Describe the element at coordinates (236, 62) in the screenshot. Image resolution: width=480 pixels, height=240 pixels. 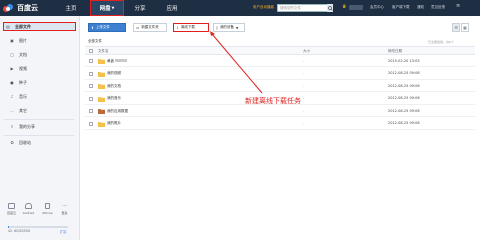
I see `annotation-arrow` at that location.